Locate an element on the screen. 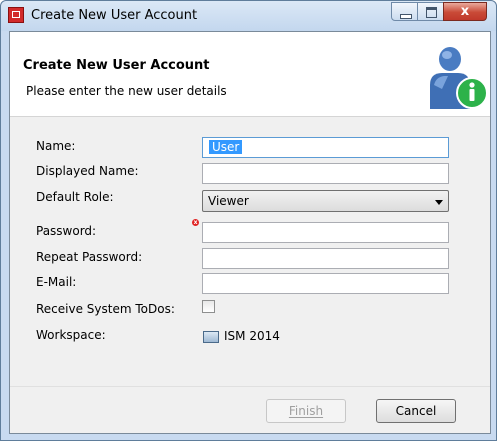 The width and height of the screenshot is (499, 443). repeat-password-input is located at coordinates (325, 258).